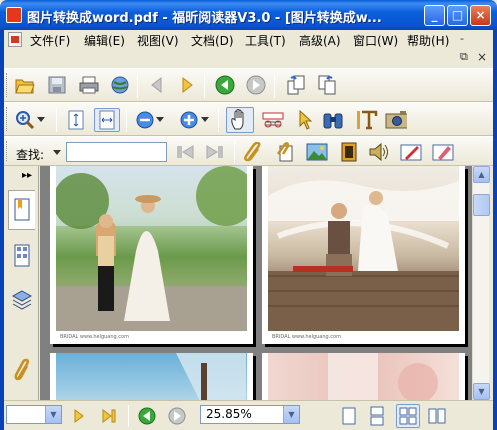  What do you see at coordinates (375, 40) in the screenshot?
I see `menu-window: 窗口(W)` at bounding box center [375, 40].